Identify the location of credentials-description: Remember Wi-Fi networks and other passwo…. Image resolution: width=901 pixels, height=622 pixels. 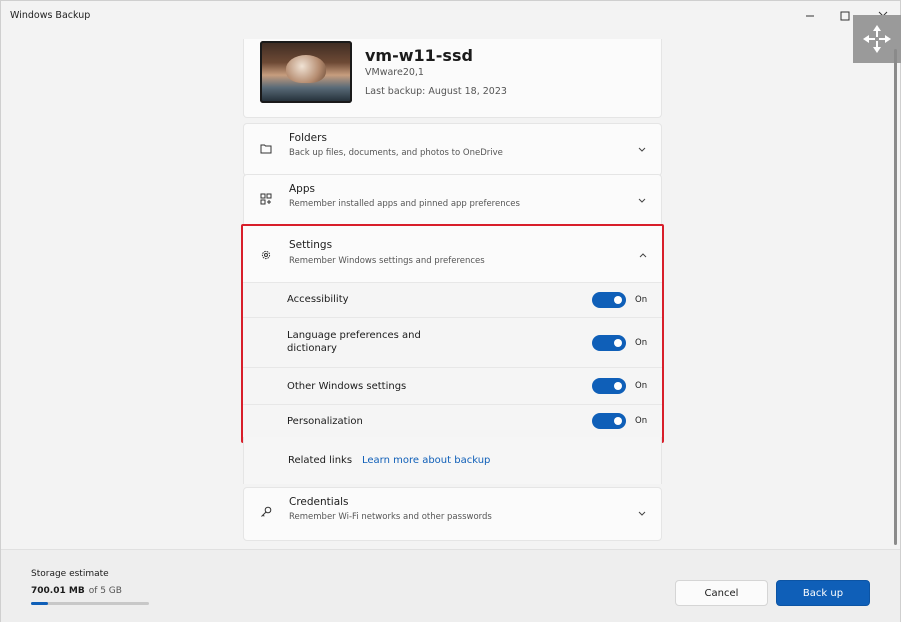
(390, 517).